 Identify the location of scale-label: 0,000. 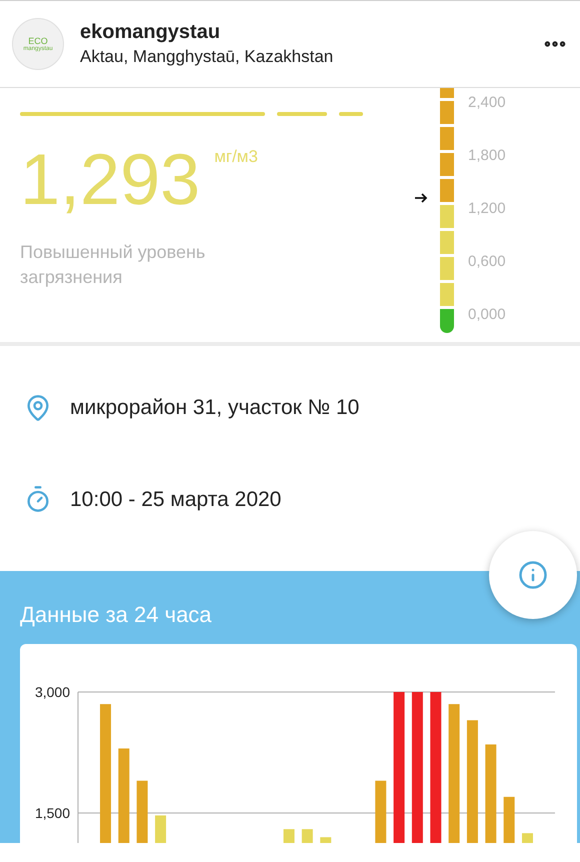
(487, 315).